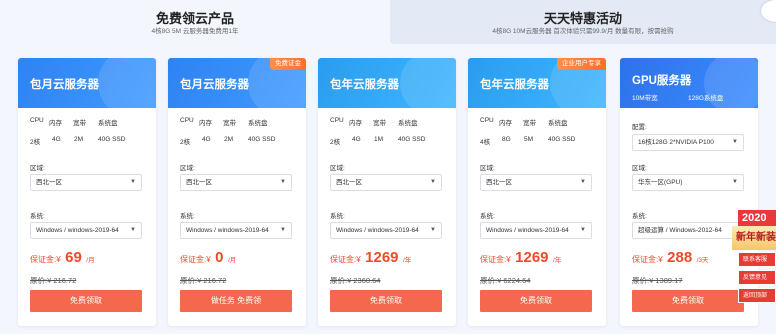 Image resolution: width=776 pixels, height=334 pixels. Describe the element at coordinates (236, 301) in the screenshot. I see `task-claim-button: 做任务 免费领` at that location.